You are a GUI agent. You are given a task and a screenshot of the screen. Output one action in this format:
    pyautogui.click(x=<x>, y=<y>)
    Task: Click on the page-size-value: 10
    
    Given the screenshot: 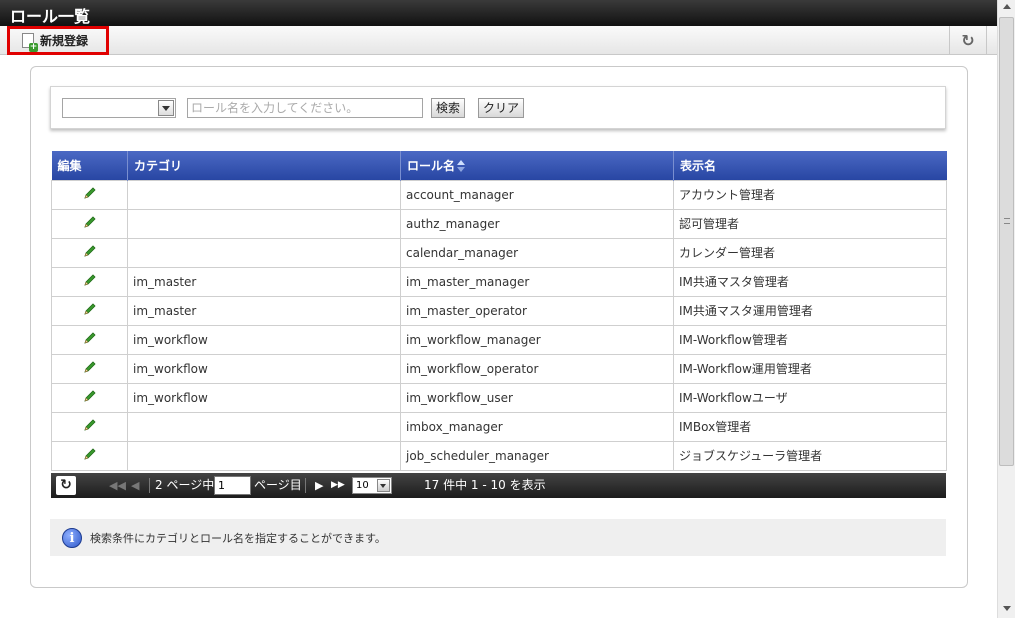 What is the action you would take?
    pyautogui.click(x=362, y=485)
    